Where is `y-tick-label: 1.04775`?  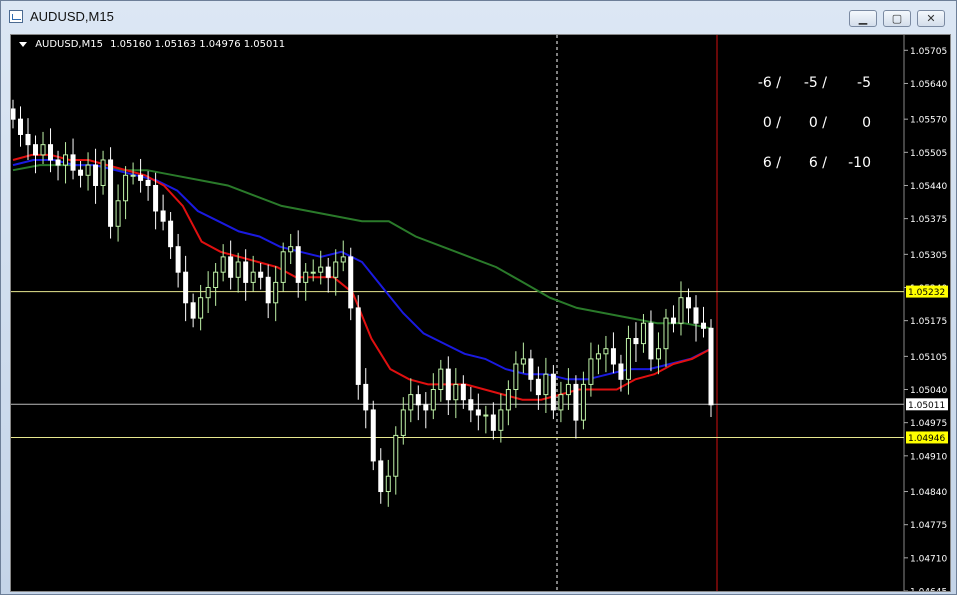 y-tick-label: 1.04775 is located at coordinates (928, 526).